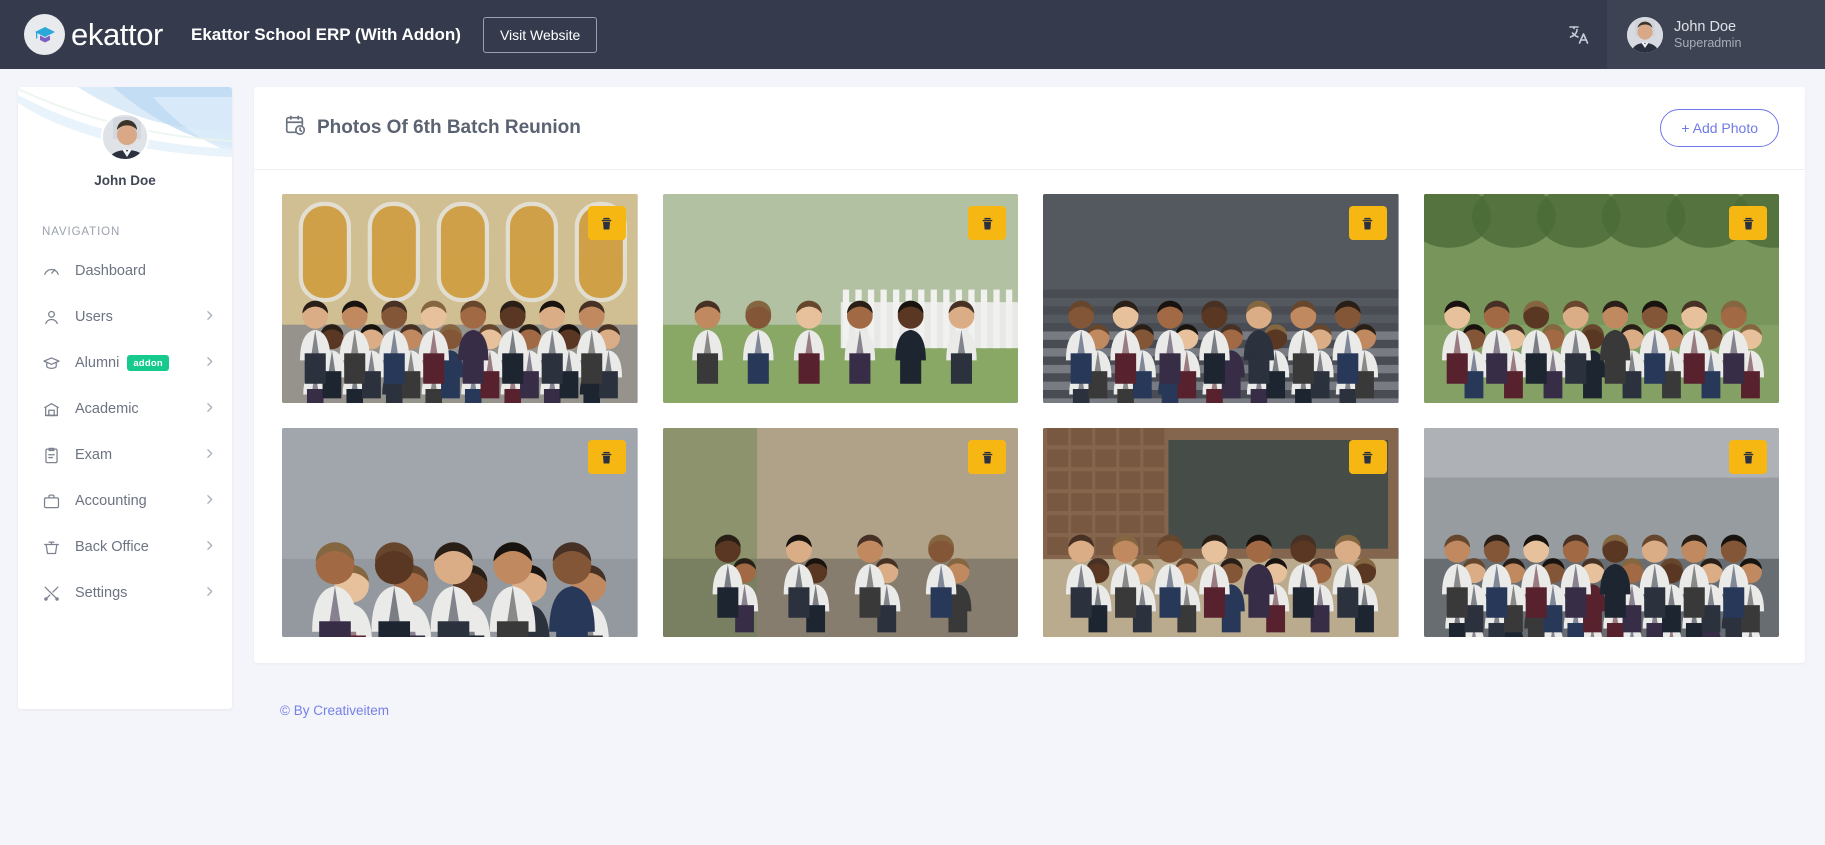 The image size is (1825, 845). I want to click on navigation-heading: NAVIGATION, so click(81, 232).